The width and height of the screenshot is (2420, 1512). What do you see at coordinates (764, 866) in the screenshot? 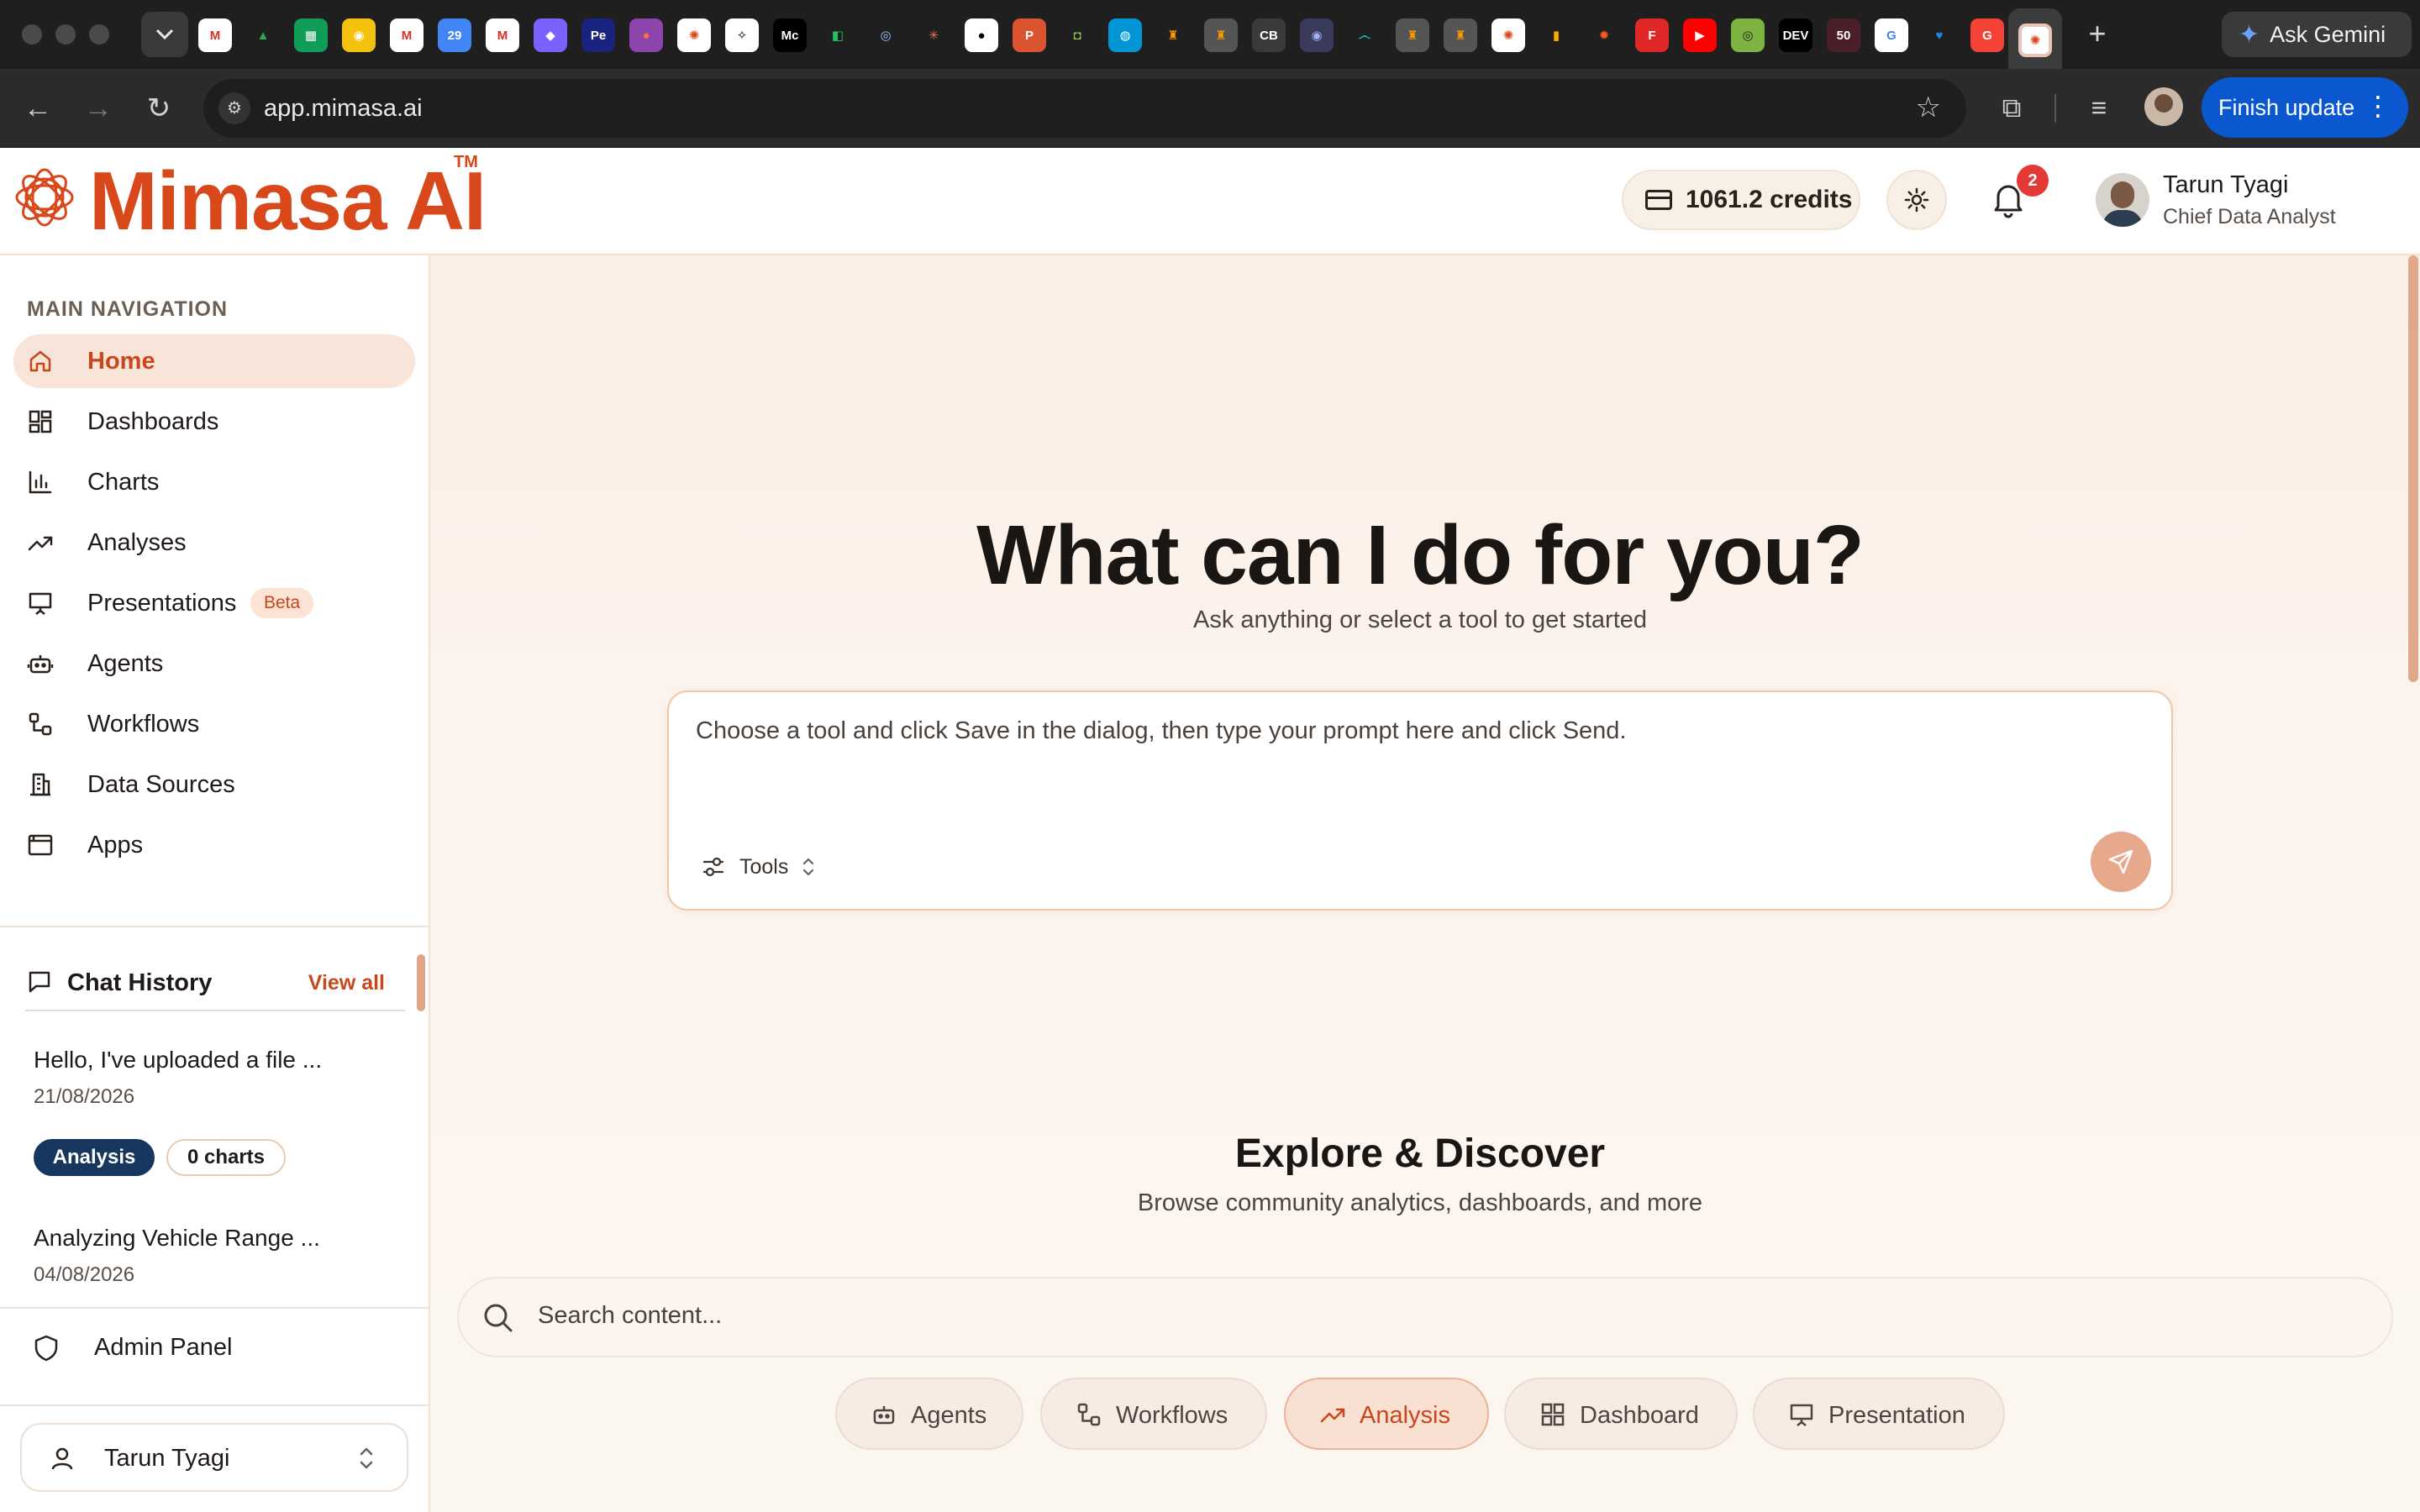
I see `tools-label: Tools` at bounding box center [764, 866].